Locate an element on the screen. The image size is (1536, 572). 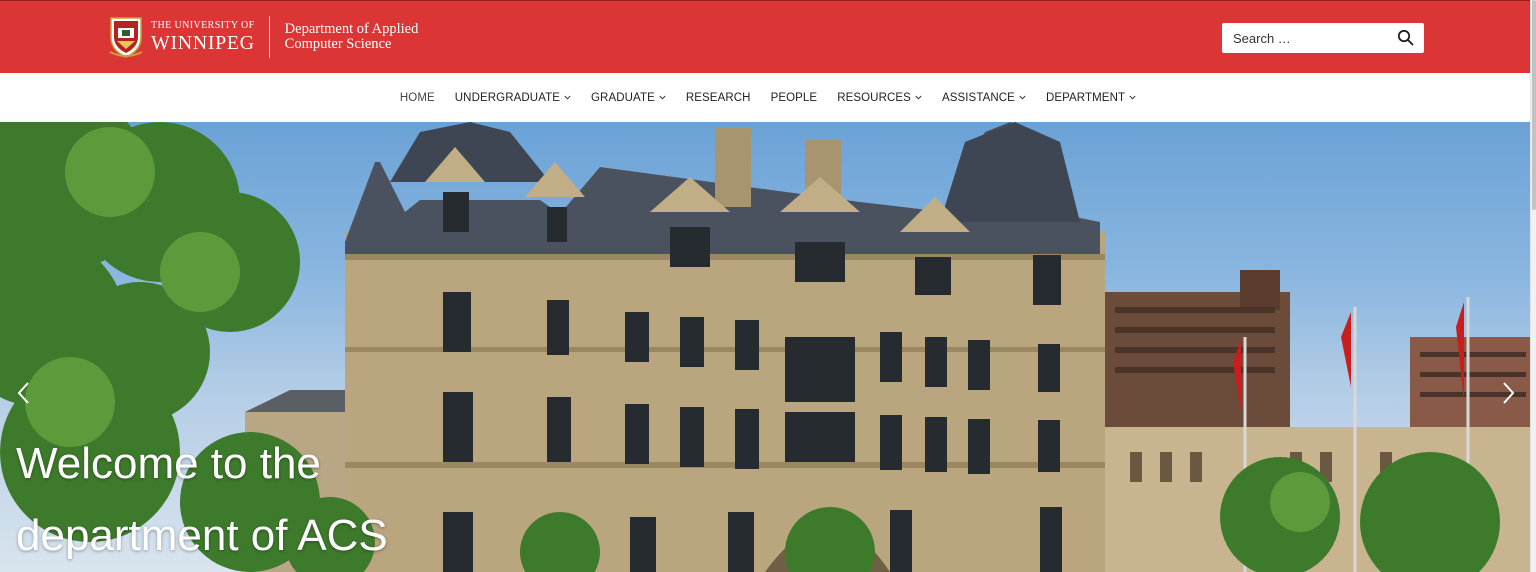
nav-item-assistance: ASSISTANCE is located at coordinates (984, 98).